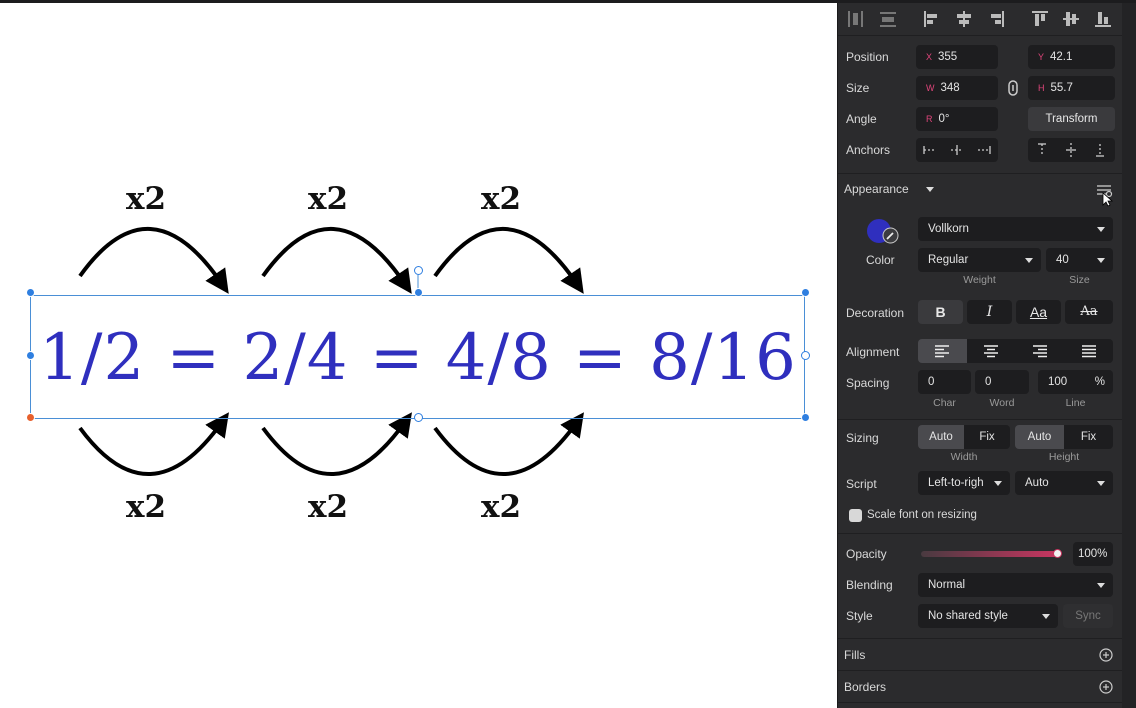 Image resolution: width=1136 pixels, height=708 pixels. I want to click on anchor-horizontal-icons, so click(957, 150).